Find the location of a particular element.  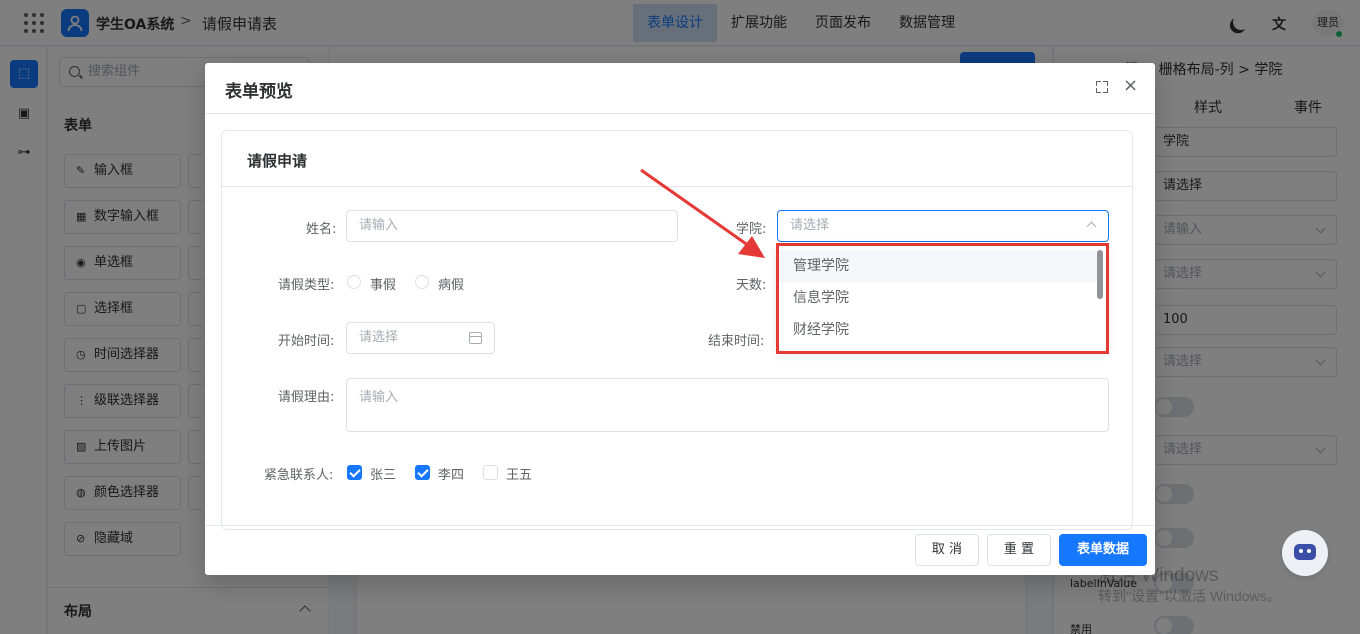

checkbox-zhangsan is located at coordinates (354, 472).